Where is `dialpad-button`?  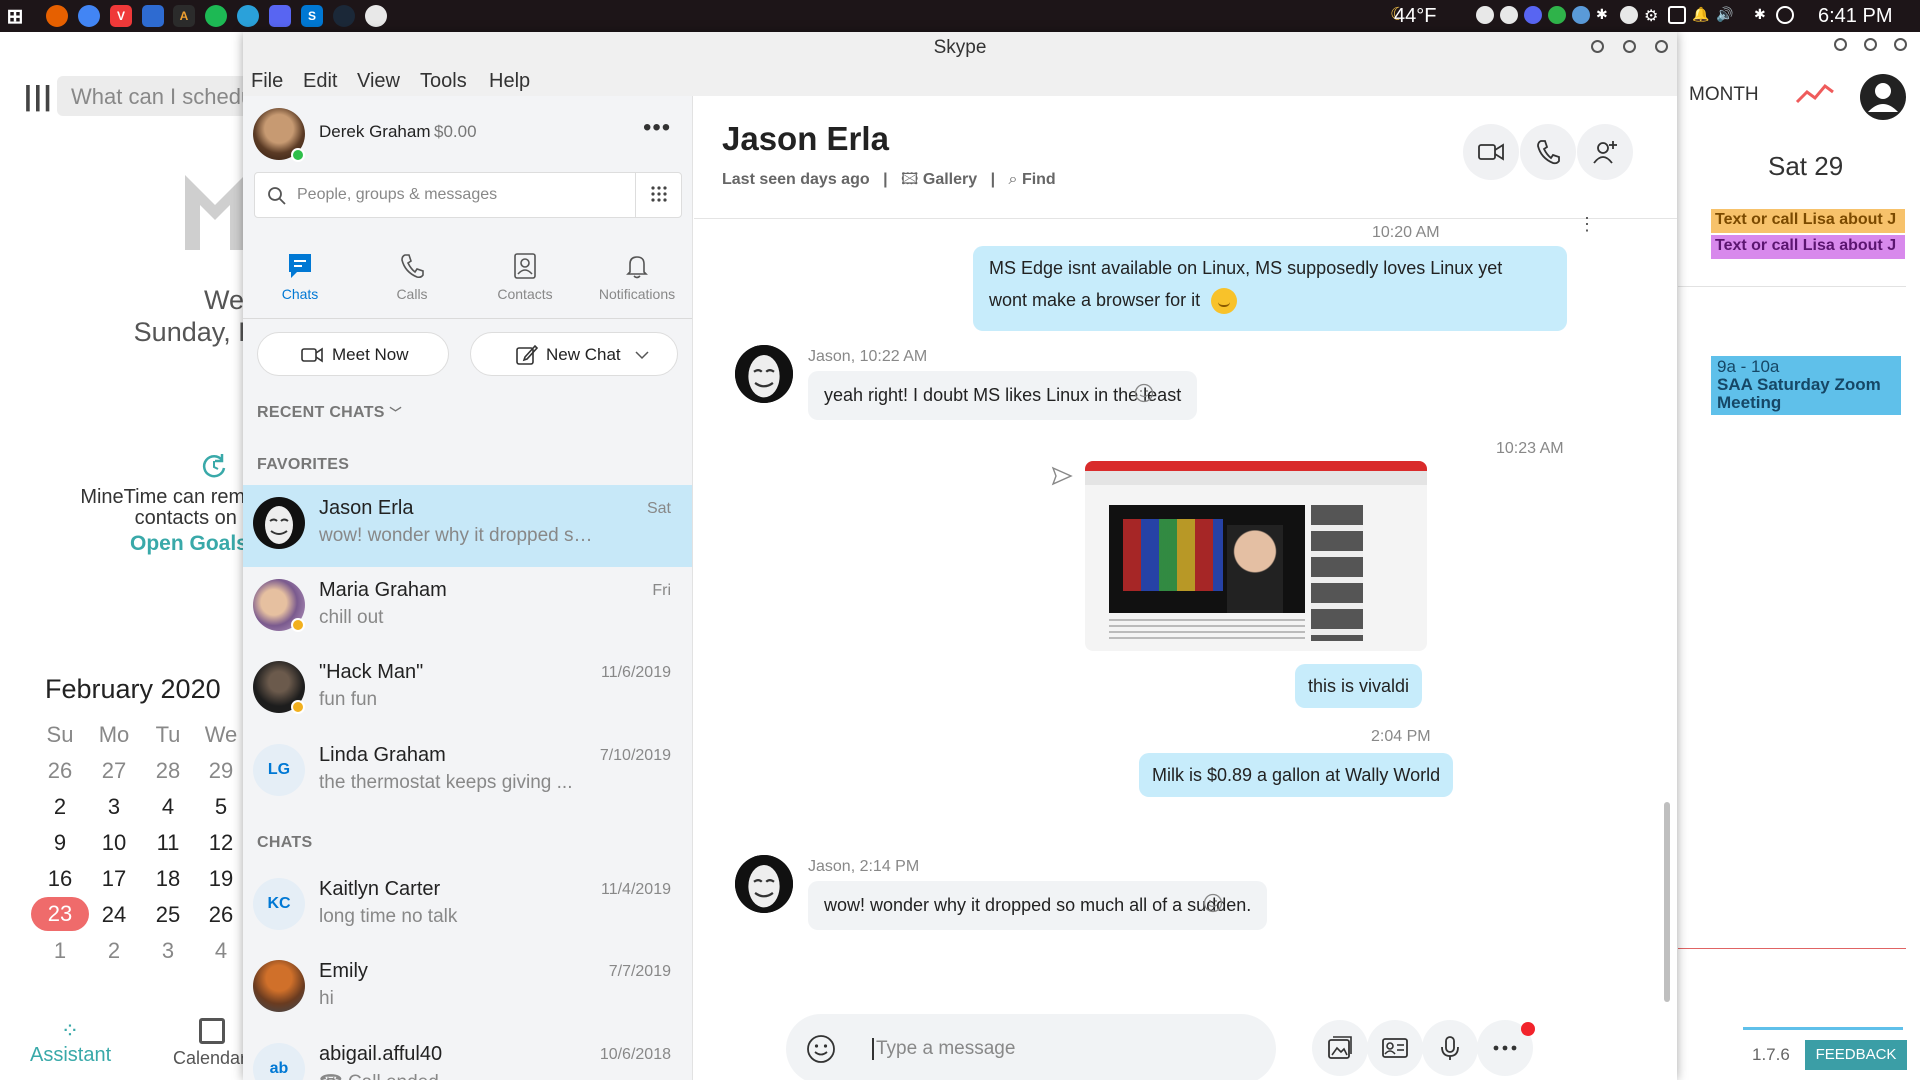 dialpad-button is located at coordinates (658, 195).